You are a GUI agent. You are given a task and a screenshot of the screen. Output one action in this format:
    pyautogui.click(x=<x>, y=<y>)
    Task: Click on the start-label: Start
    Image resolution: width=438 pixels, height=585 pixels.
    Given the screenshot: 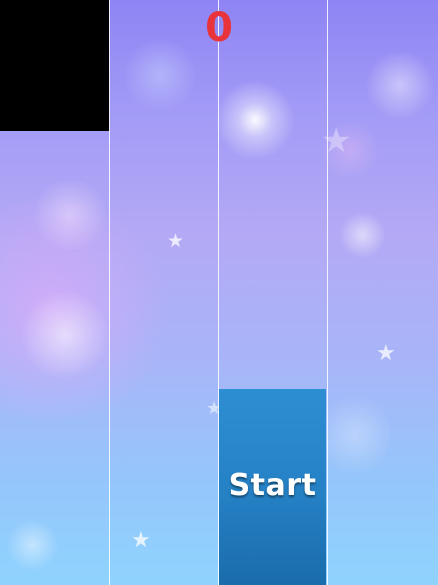 What is the action you would take?
    pyautogui.click(x=272, y=485)
    